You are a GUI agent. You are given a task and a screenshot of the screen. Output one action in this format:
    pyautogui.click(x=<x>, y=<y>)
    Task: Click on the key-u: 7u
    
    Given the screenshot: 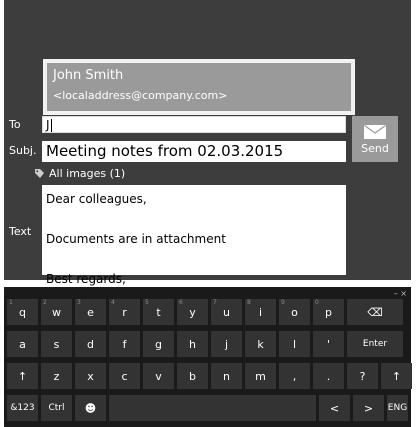 What is the action you would take?
    pyautogui.click(x=226, y=312)
    